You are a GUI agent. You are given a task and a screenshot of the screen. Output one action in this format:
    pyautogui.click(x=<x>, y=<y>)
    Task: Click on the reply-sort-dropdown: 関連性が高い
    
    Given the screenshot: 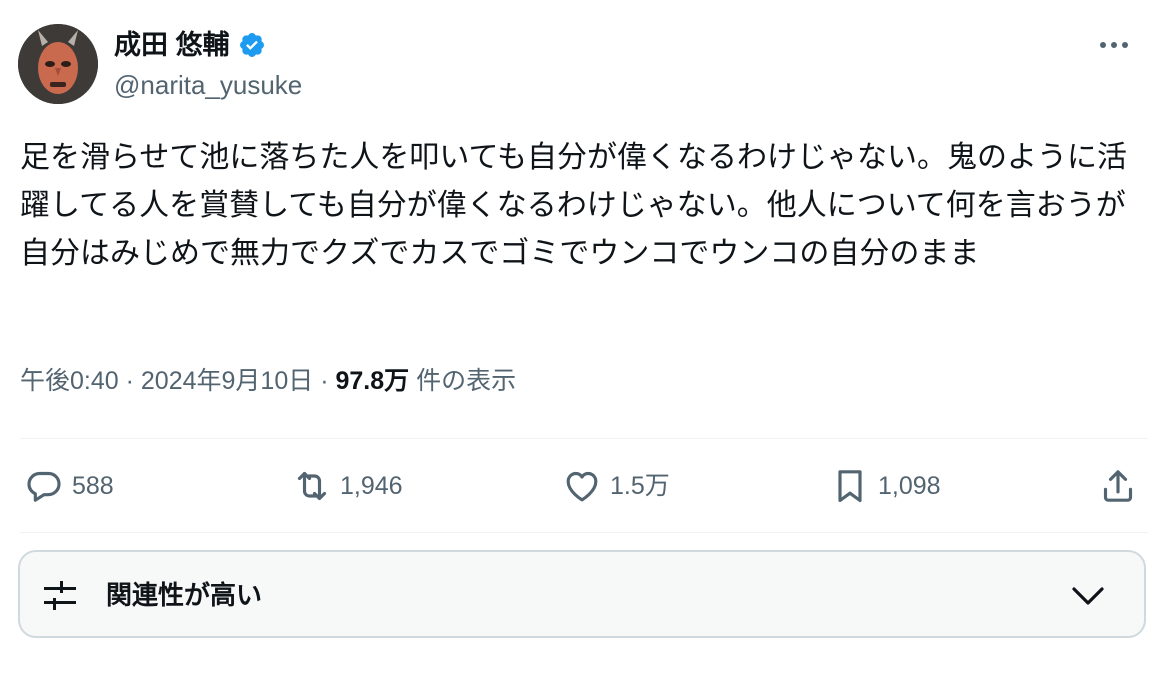 What is the action you would take?
    pyautogui.click(x=582, y=594)
    